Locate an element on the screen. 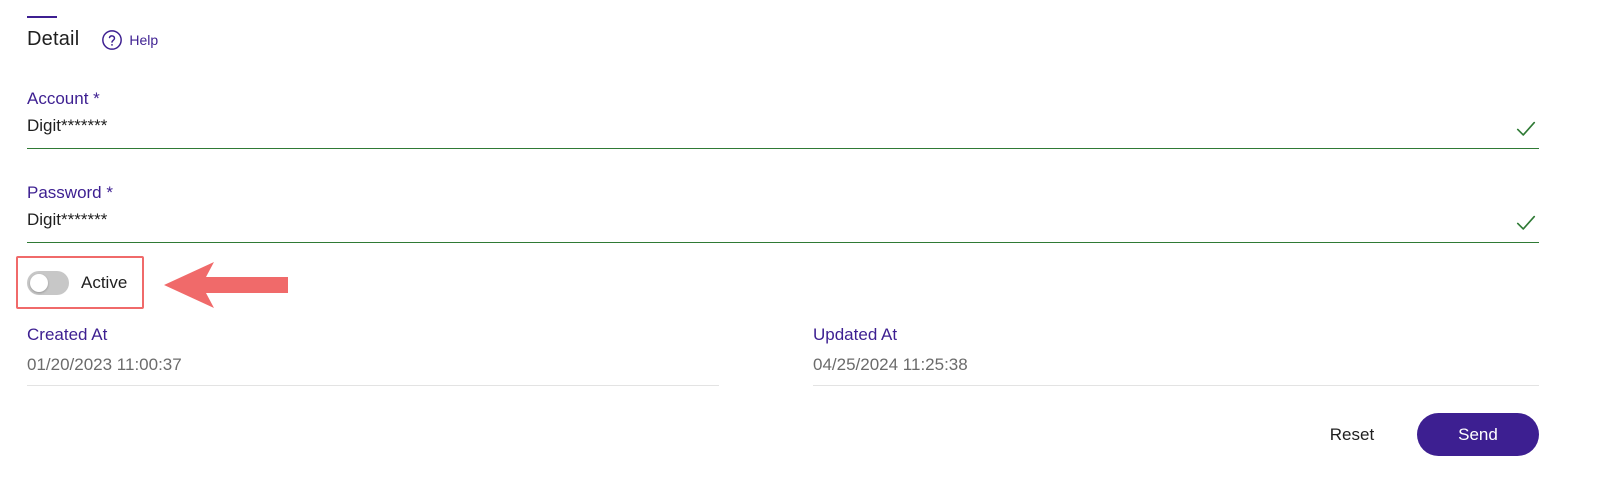 This screenshot has height=499, width=1616. send-button: Send is located at coordinates (1478, 434).